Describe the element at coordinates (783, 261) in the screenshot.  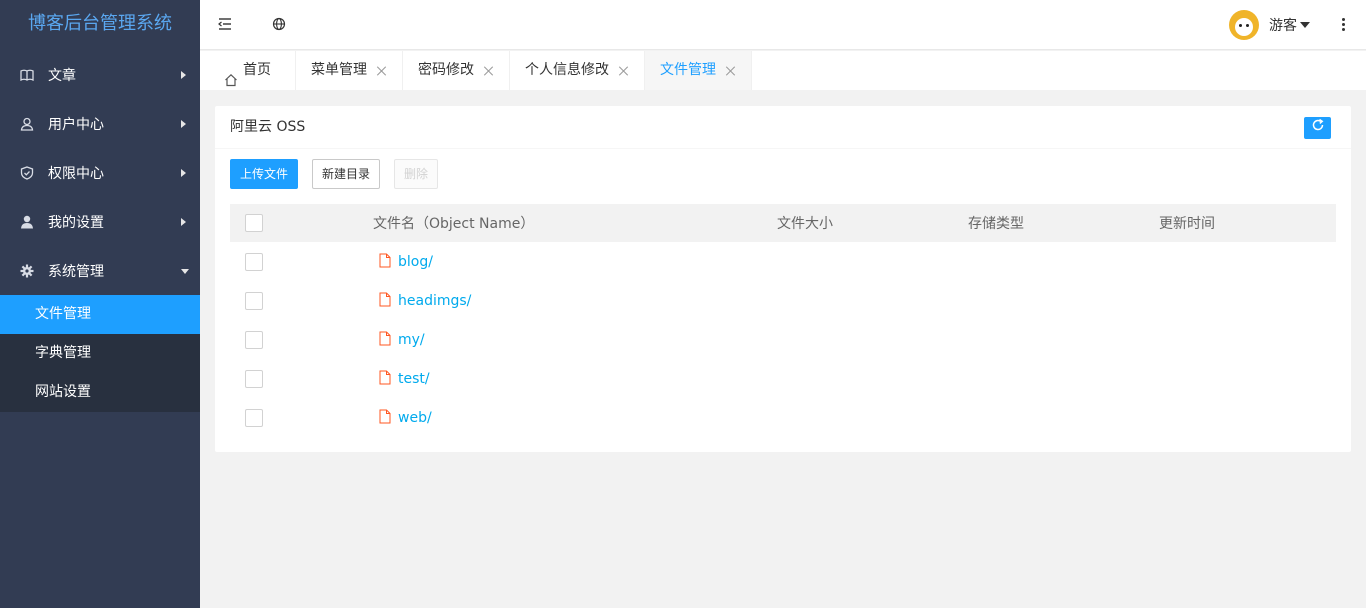
I see `table-row: blog/` at that location.